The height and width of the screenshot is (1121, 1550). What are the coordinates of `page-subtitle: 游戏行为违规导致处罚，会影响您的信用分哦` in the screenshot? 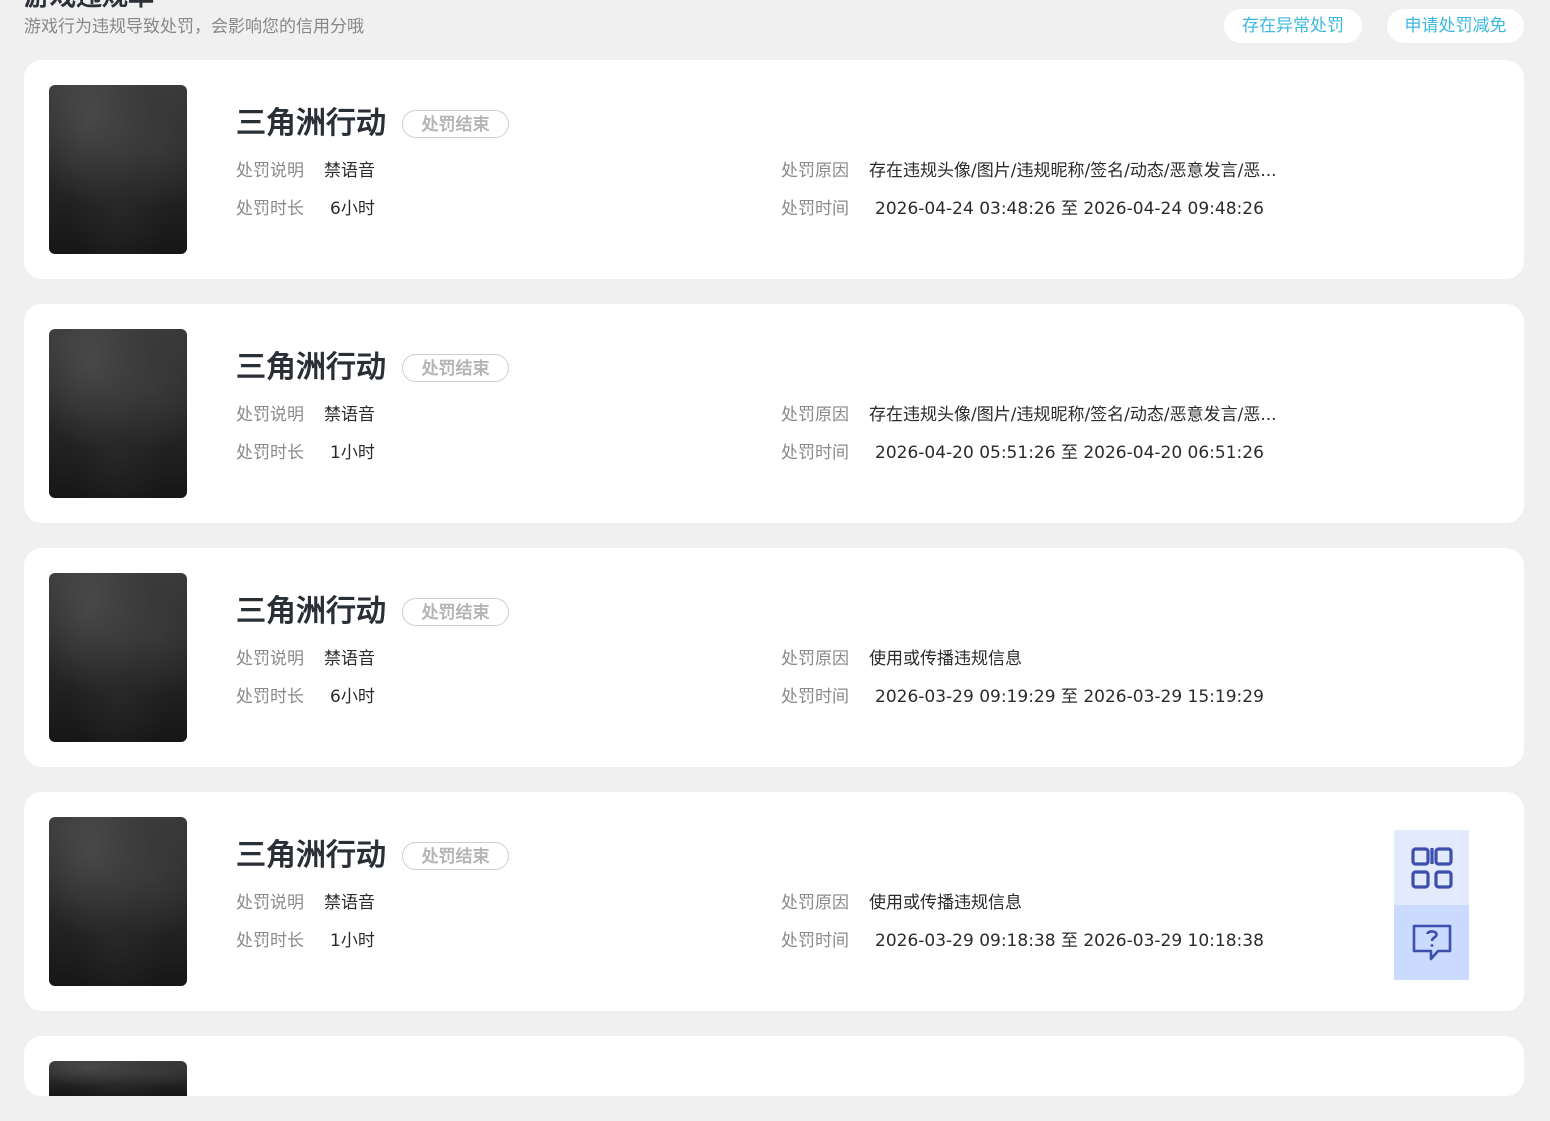 It's located at (194, 27).